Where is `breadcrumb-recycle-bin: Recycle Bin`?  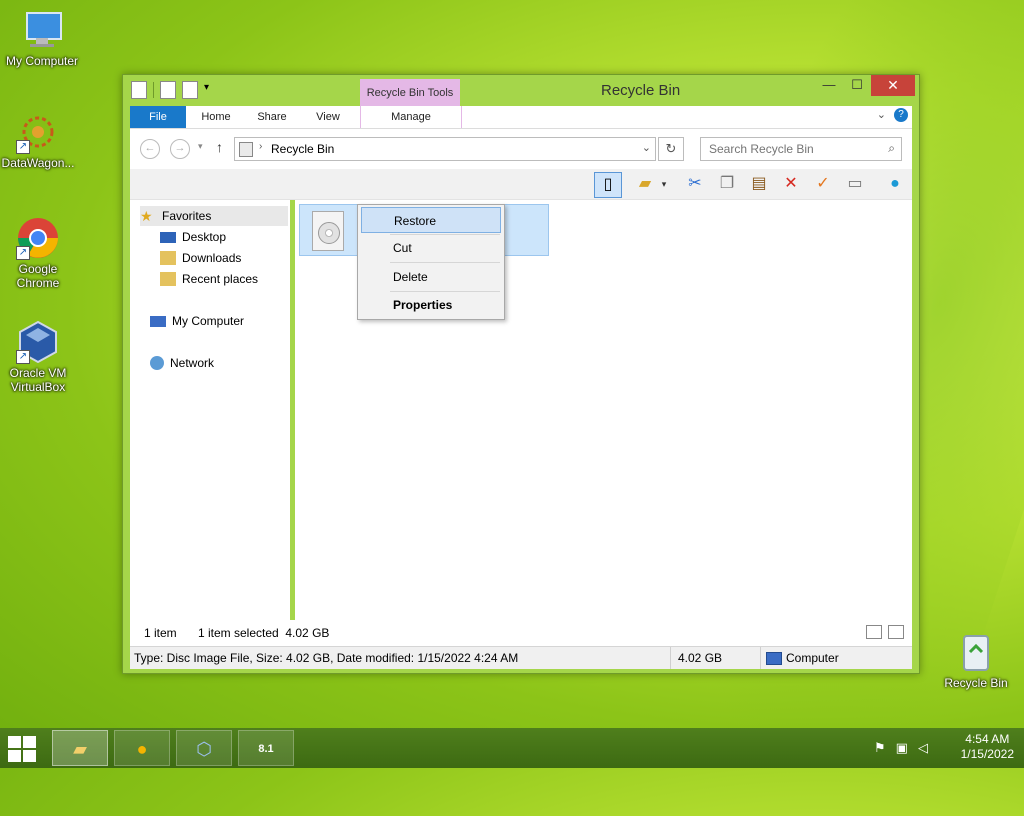
breadcrumb-recycle-bin: Recycle Bin is located at coordinates (302, 149).